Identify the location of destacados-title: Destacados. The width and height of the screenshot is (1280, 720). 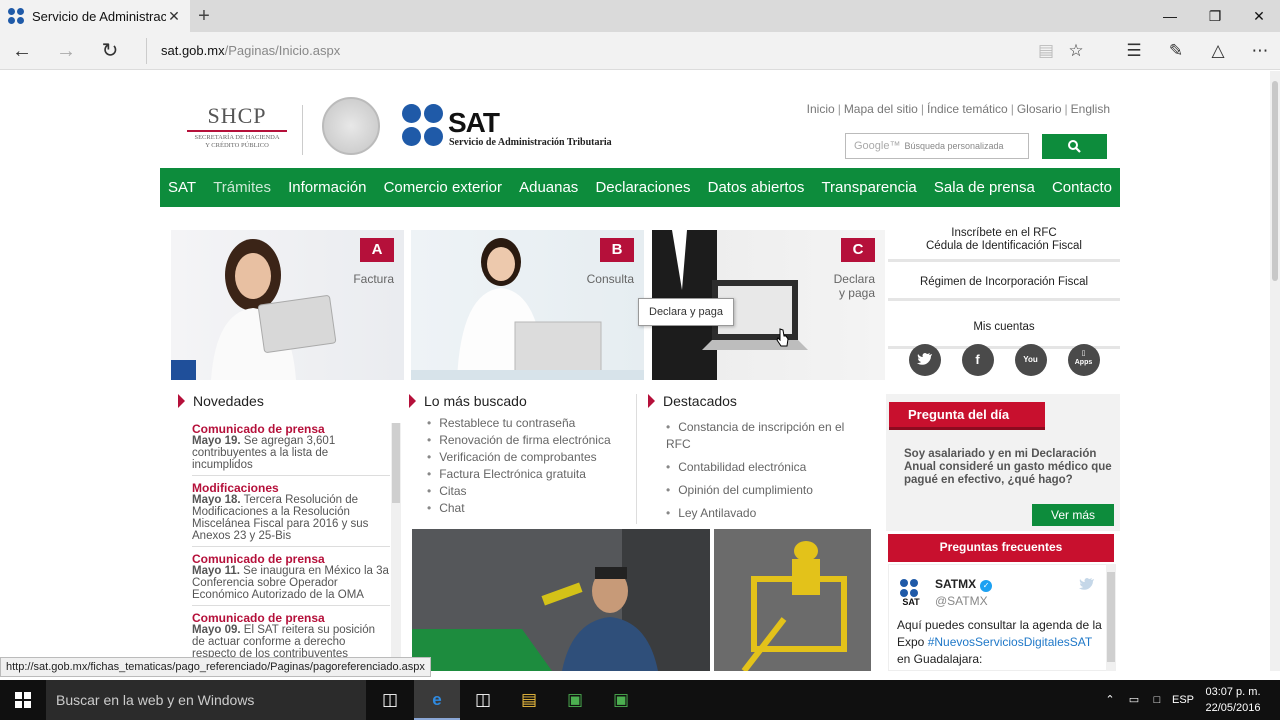
(700, 401).